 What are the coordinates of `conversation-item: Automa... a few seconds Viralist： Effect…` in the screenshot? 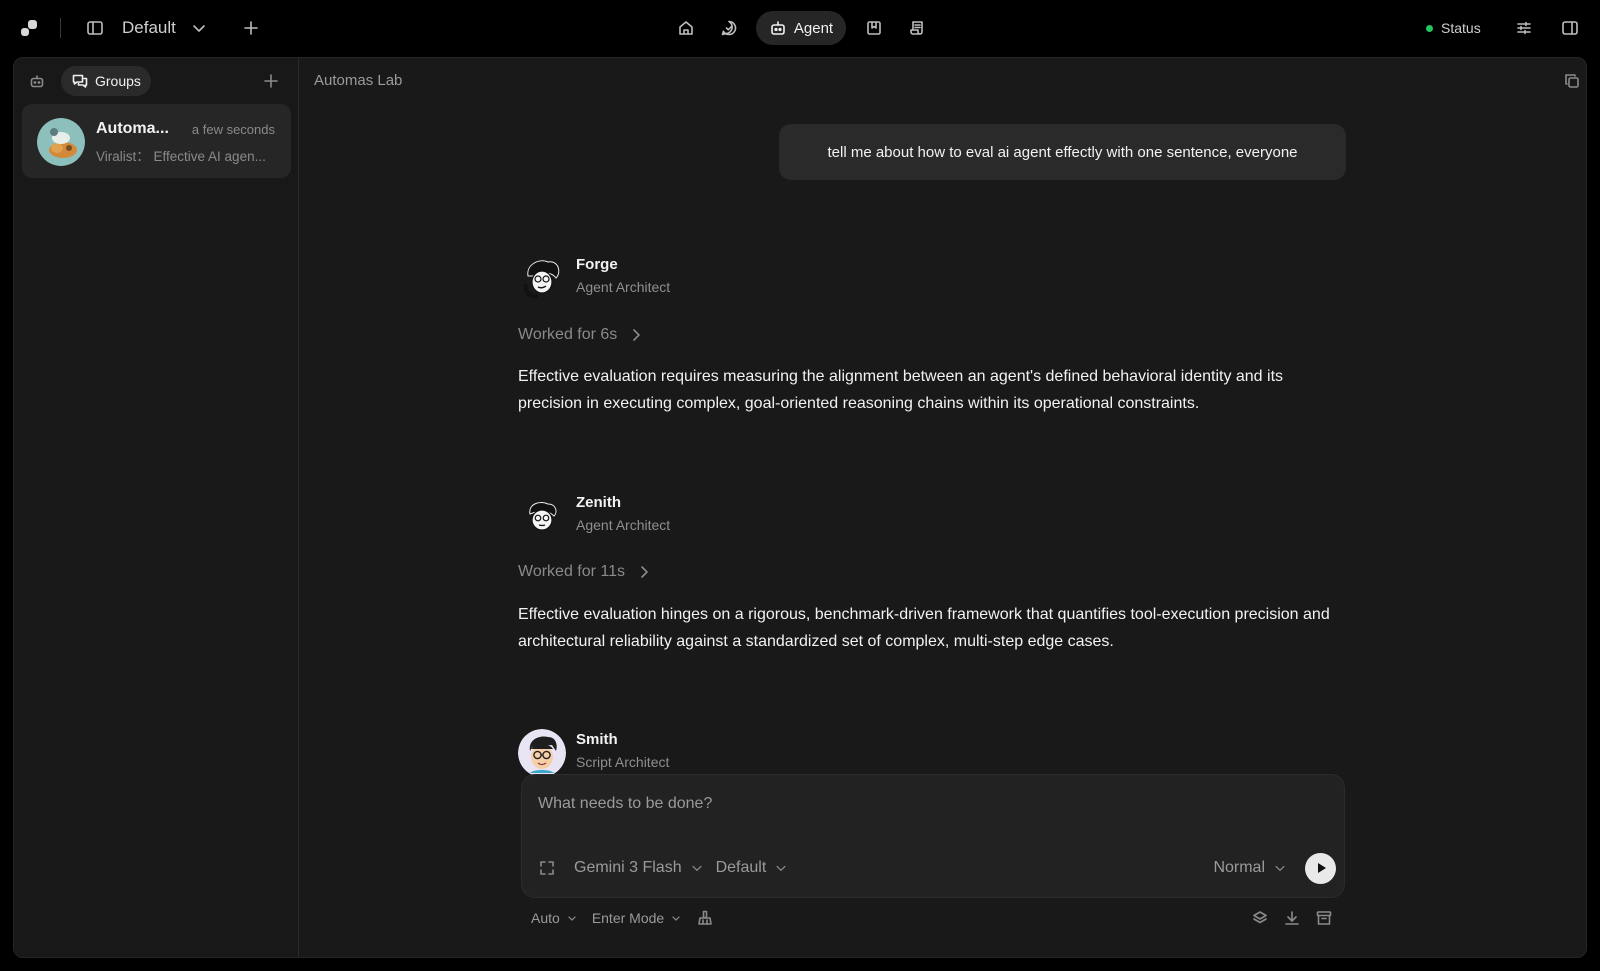 It's located at (156, 141).